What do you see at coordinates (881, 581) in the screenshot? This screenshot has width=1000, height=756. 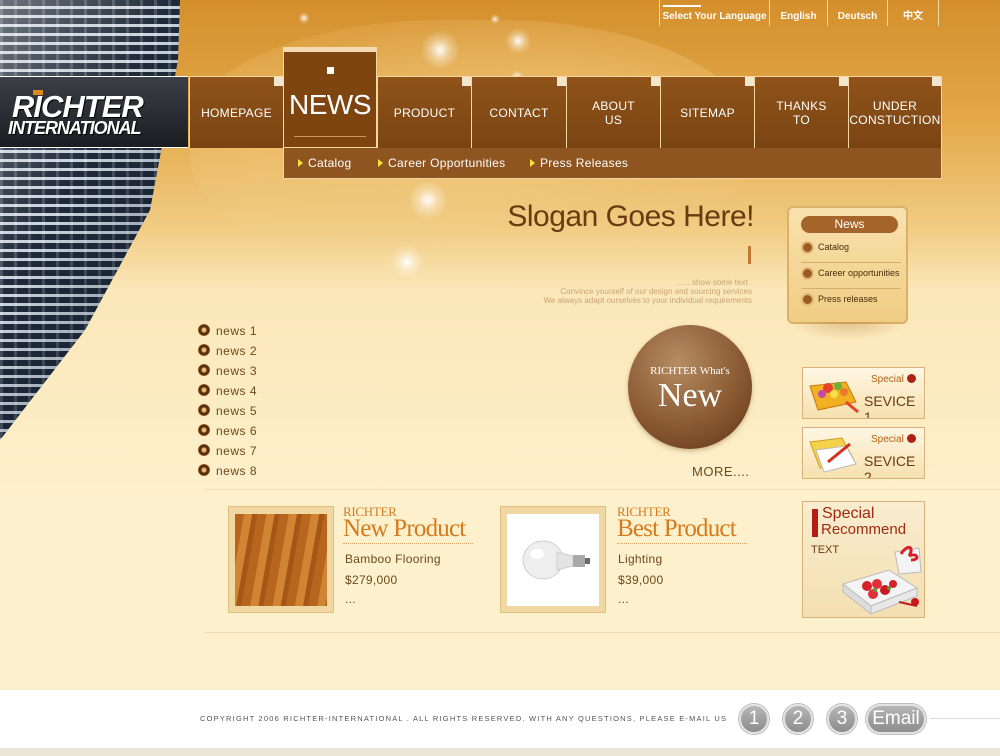 I see `gift-box-icon` at bounding box center [881, 581].